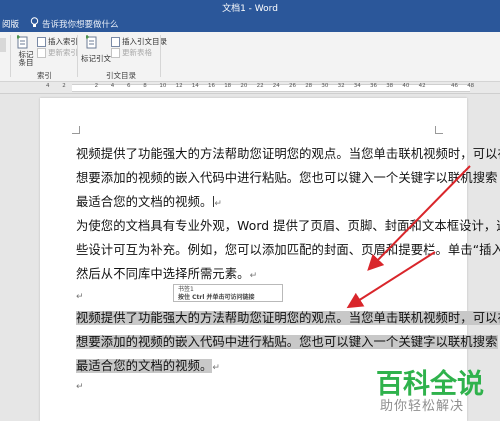 Image resolution: width=500 pixels, height=421 pixels. Describe the element at coordinates (26, 59) in the screenshot. I see `mark-entry-button: 标记 条目` at that location.